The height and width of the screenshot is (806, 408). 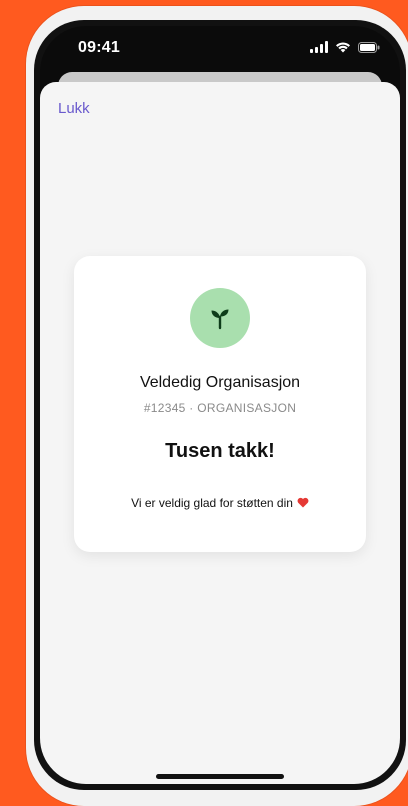 What do you see at coordinates (220, 49) in the screenshot?
I see `status-bar: 09:41` at bounding box center [220, 49].